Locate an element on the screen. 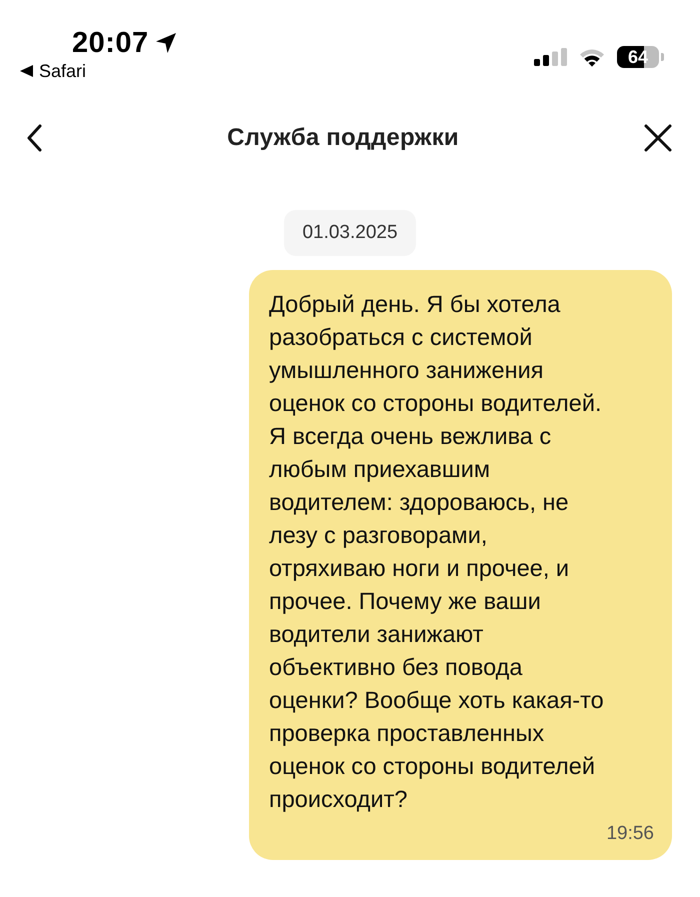  message-time: 19:56 is located at coordinates (630, 834).